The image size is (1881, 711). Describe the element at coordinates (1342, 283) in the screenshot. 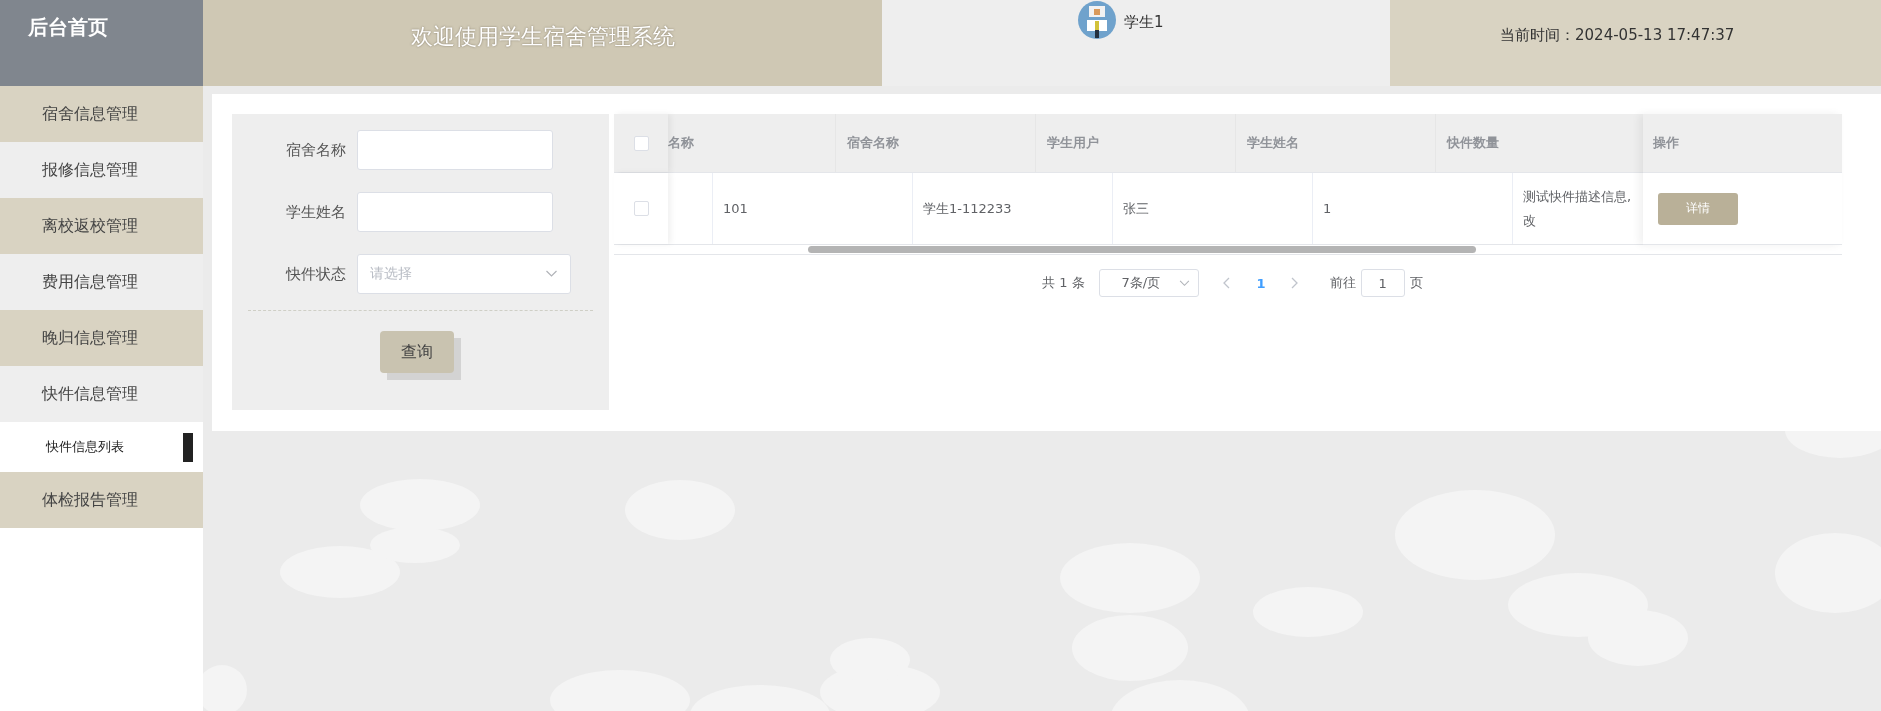

I see `goto-label: 前往` at that location.